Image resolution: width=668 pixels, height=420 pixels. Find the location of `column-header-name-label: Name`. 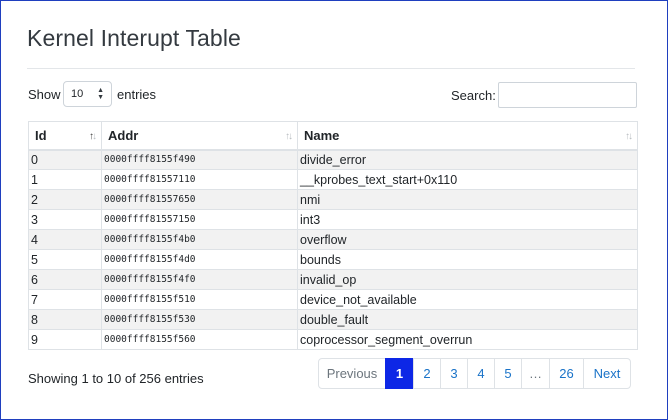

column-header-name-label: Name is located at coordinates (322, 135).